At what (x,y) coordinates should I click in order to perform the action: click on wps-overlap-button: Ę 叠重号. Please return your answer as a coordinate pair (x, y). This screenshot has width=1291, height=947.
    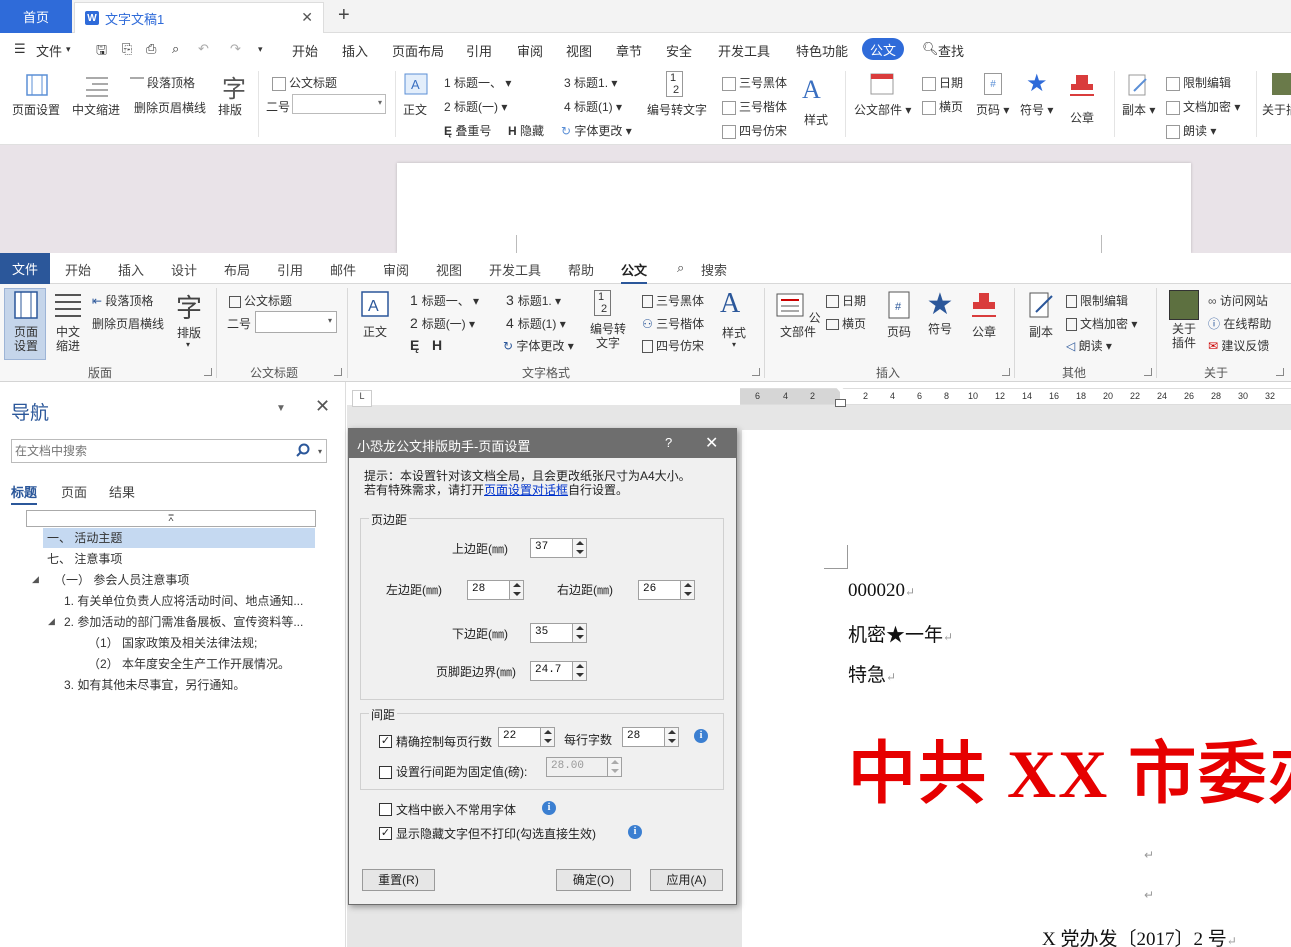
    Looking at the image, I should click on (467, 130).